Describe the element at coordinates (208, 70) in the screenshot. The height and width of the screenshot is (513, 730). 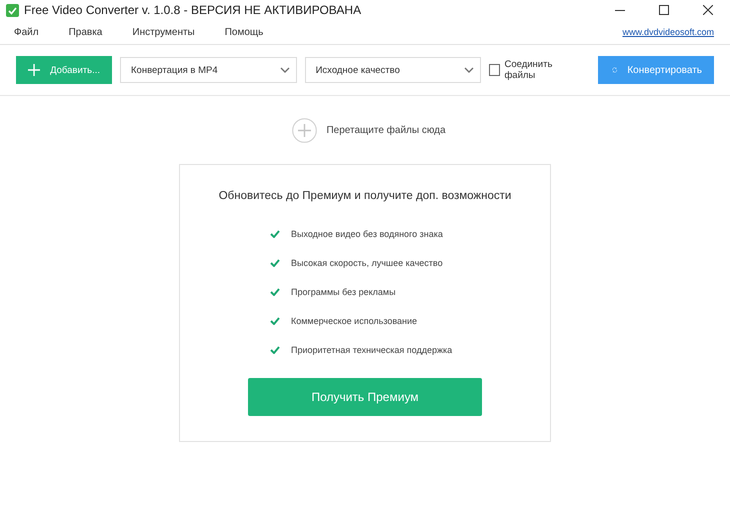
I see `format-dropdown: Конвертация в MP4` at that location.